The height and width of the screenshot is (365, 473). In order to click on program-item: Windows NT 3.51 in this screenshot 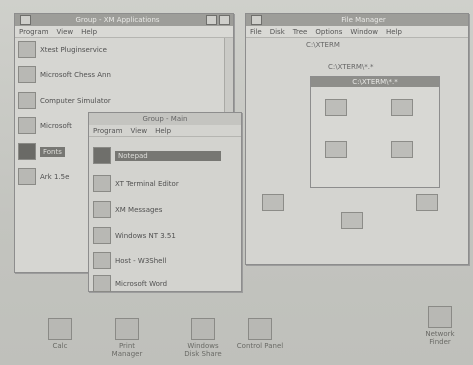, I will do `click(134, 235)`.